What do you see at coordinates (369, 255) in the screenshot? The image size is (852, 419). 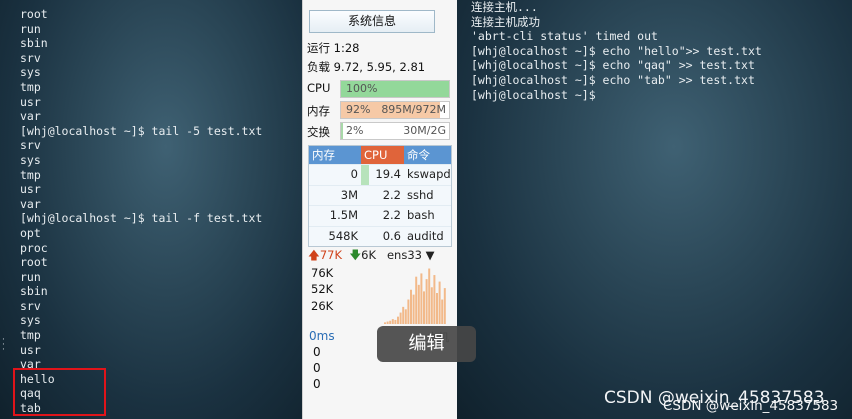 I see `download-rate: 6K` at bounding box center [369, 255].